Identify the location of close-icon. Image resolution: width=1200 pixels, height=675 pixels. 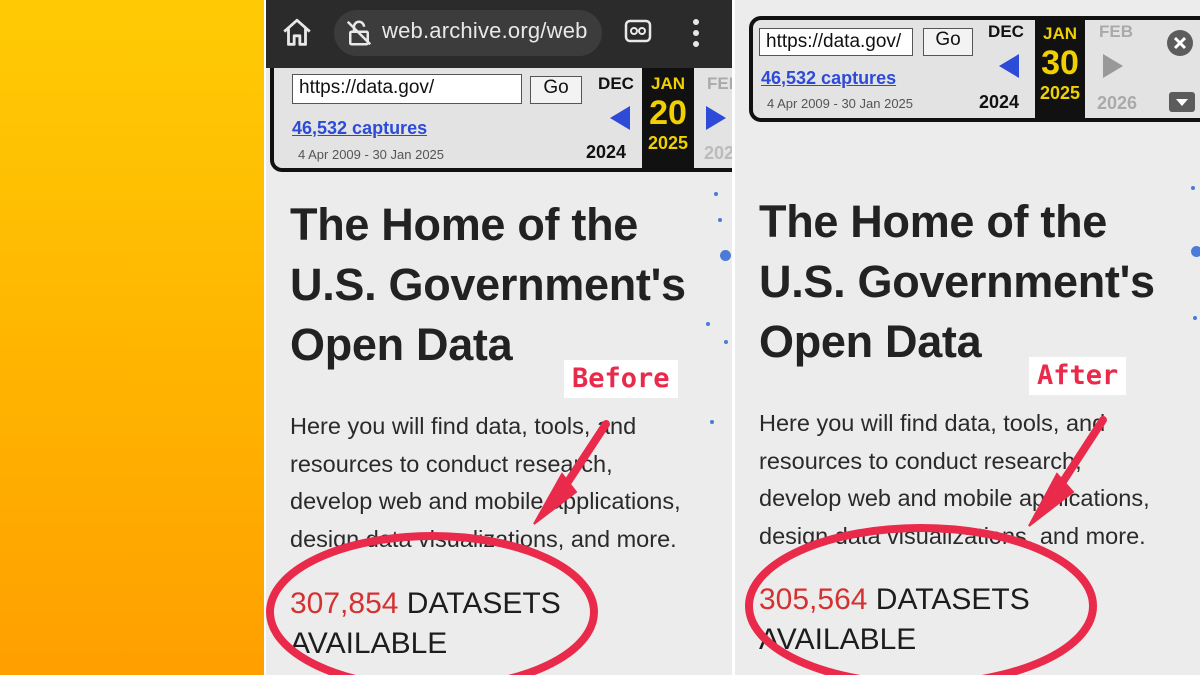
(1180, 43).